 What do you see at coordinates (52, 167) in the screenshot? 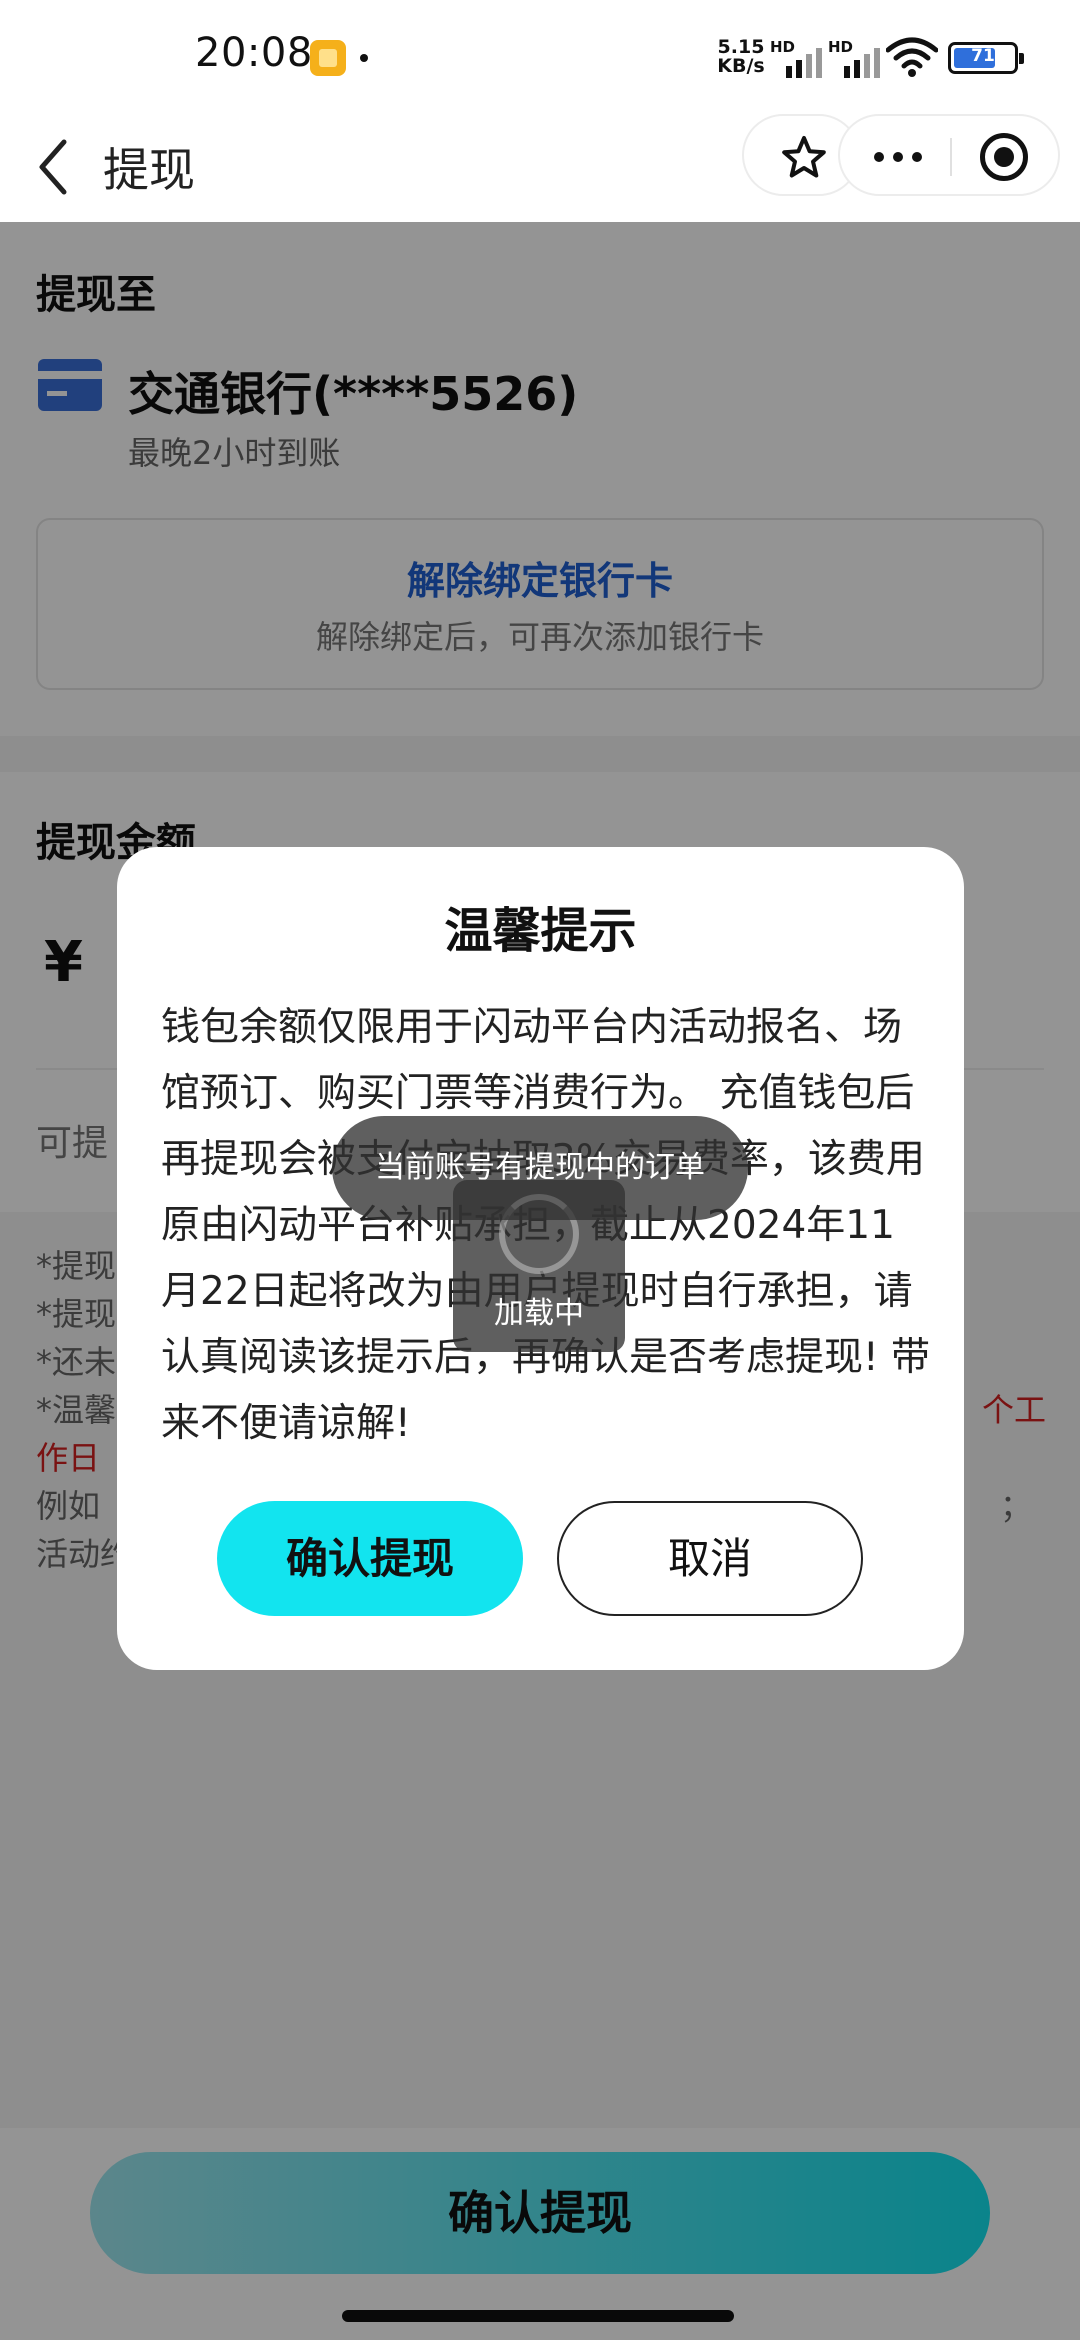
I see `chevron-left-icon` at bounding box center [52, 167].